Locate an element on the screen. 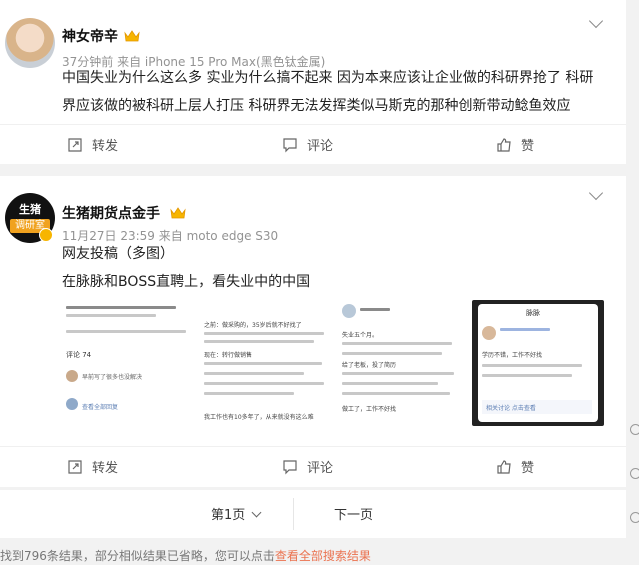 The height and width of the screenshot is (565, 639). result-summary: 找到796条结果，部分相似结果已省略，您可以点击查看全部搜索结果 is located at coordinates (185, 555).